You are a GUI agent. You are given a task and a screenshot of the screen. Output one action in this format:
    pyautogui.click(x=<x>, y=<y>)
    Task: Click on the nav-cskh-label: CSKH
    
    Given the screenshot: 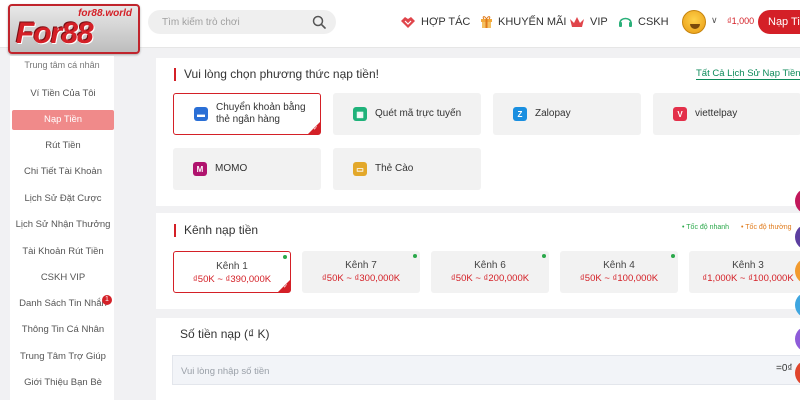 What is the action you would take?
    pyautogui.click(x=653, y=22)
    